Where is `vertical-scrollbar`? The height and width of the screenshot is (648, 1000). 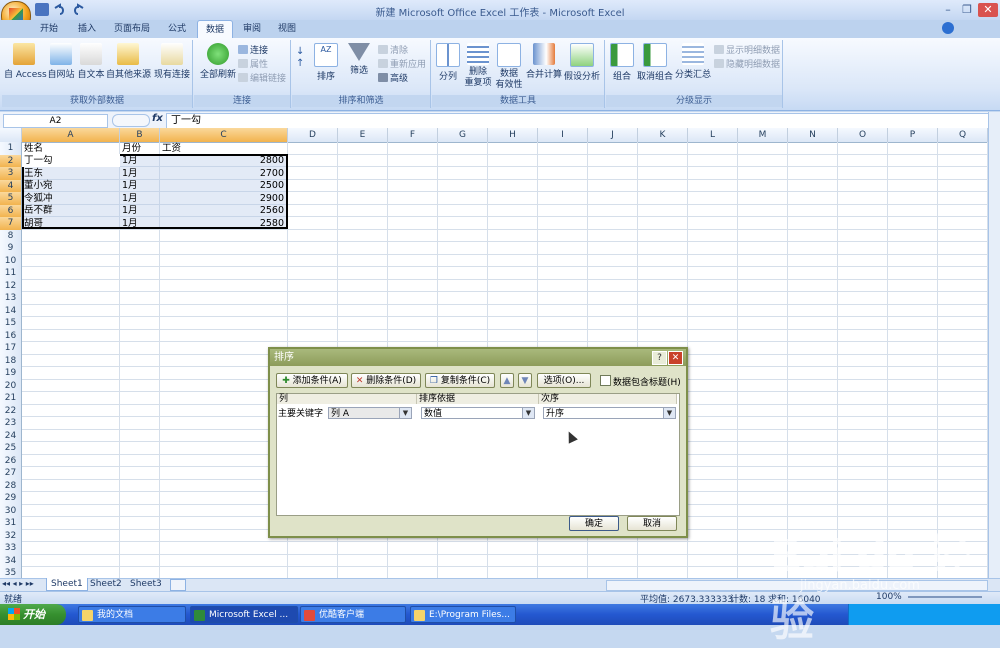 vertical-scrollbar is located at coordinates (994, 345).